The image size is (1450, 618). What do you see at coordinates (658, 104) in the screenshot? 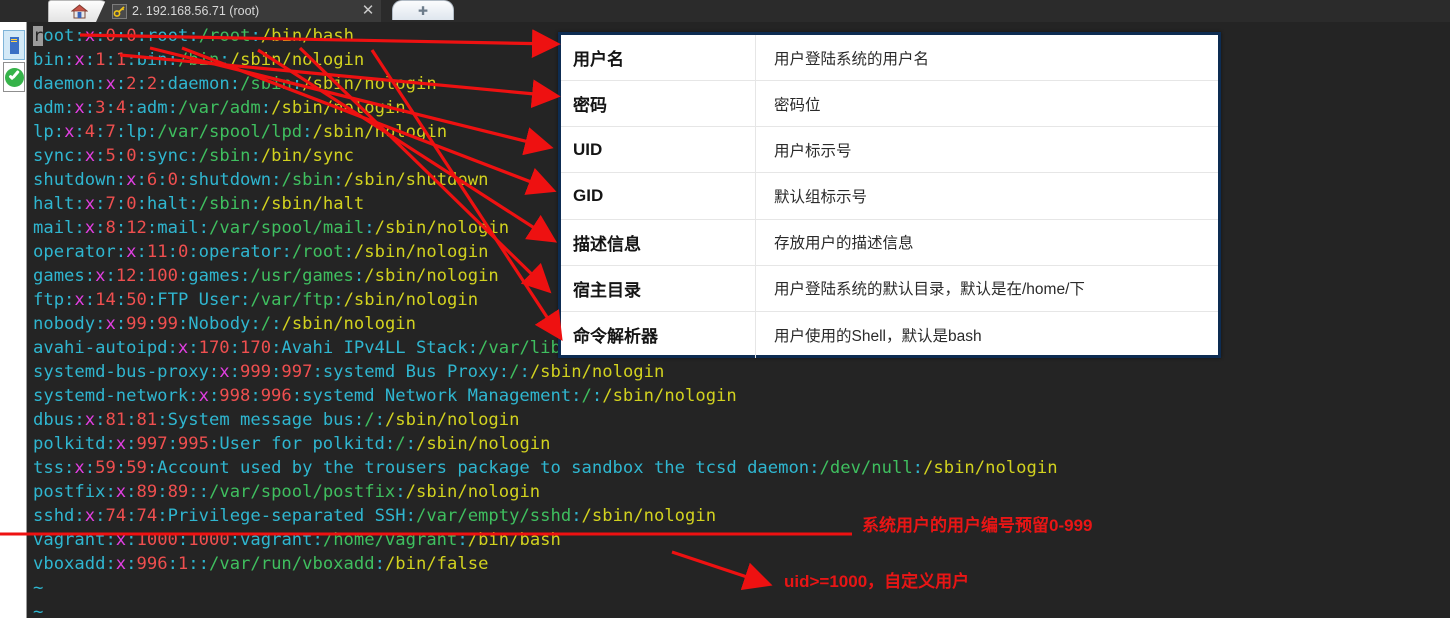
I see `table-cell-field: 密码` at bounding box center [658, 104].